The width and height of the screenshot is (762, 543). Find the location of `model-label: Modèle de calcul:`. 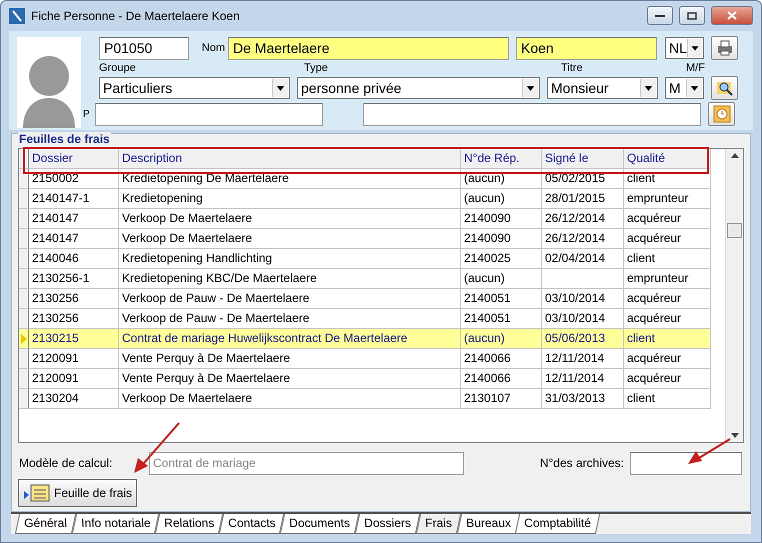

model-label: Modèle de calcul: is located at coordinates (66, 463).